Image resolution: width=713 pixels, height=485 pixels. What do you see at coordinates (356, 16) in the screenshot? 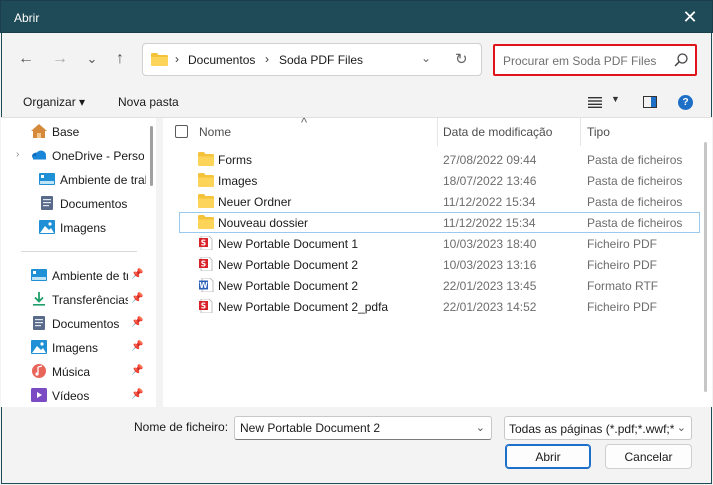
I see `title-bar: Abrir ✕` at bounding box center [356, 16].